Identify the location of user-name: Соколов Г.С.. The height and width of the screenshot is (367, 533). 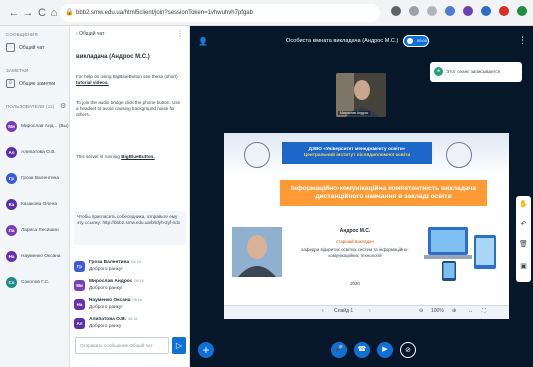
(35, 282).